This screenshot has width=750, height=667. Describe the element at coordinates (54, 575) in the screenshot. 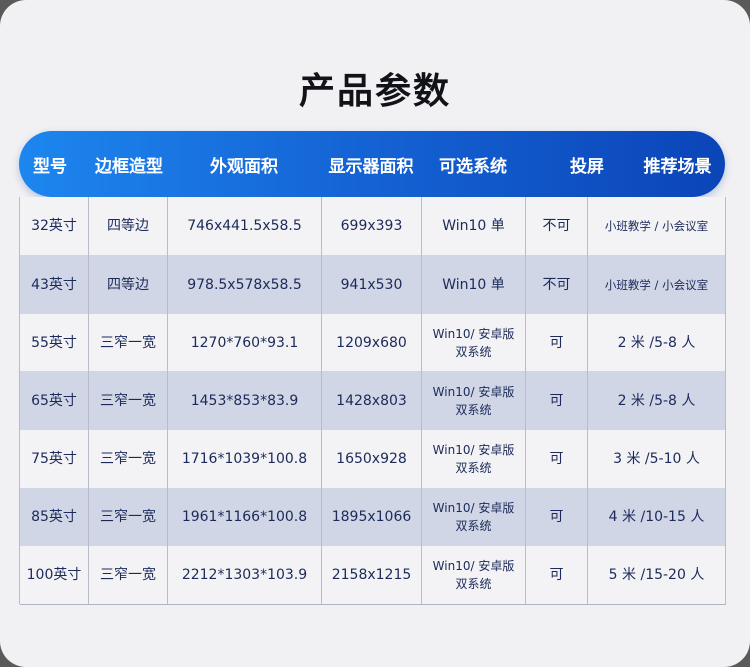

I see `cell-model: 100英寸` at that location.